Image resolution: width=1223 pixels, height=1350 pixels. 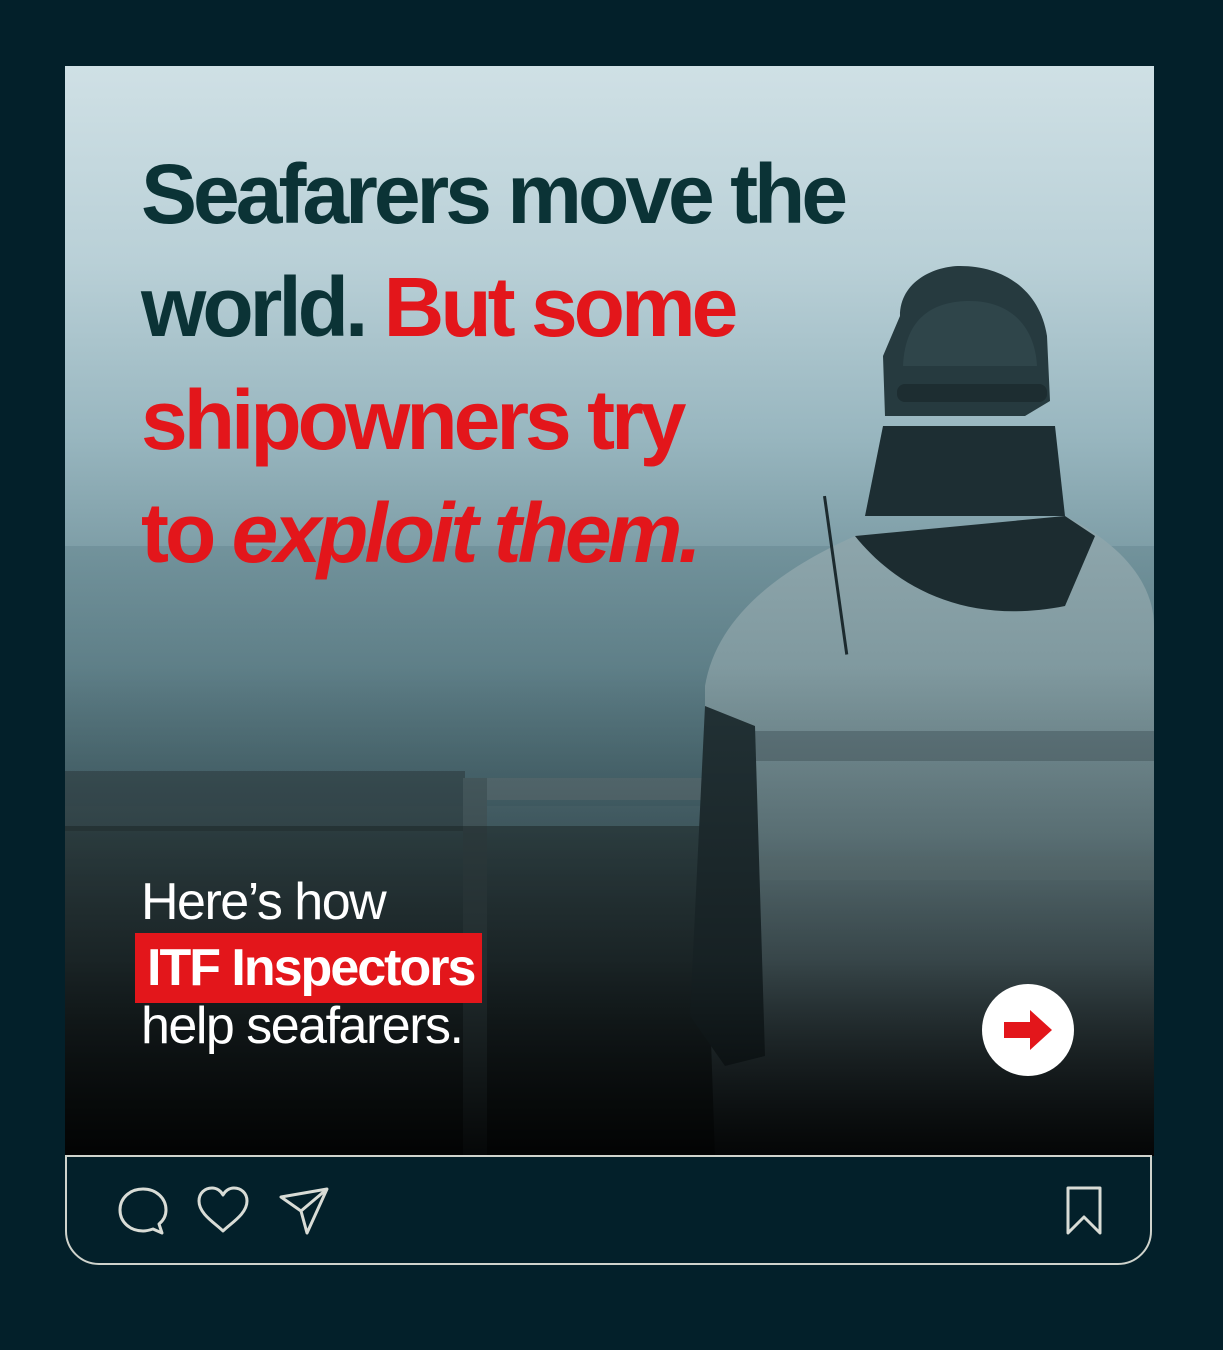 What do you see at coordinates (1084, 1211) in the screenshot?
I see `bookmark-icon` at bounding box center [1084, 1211].